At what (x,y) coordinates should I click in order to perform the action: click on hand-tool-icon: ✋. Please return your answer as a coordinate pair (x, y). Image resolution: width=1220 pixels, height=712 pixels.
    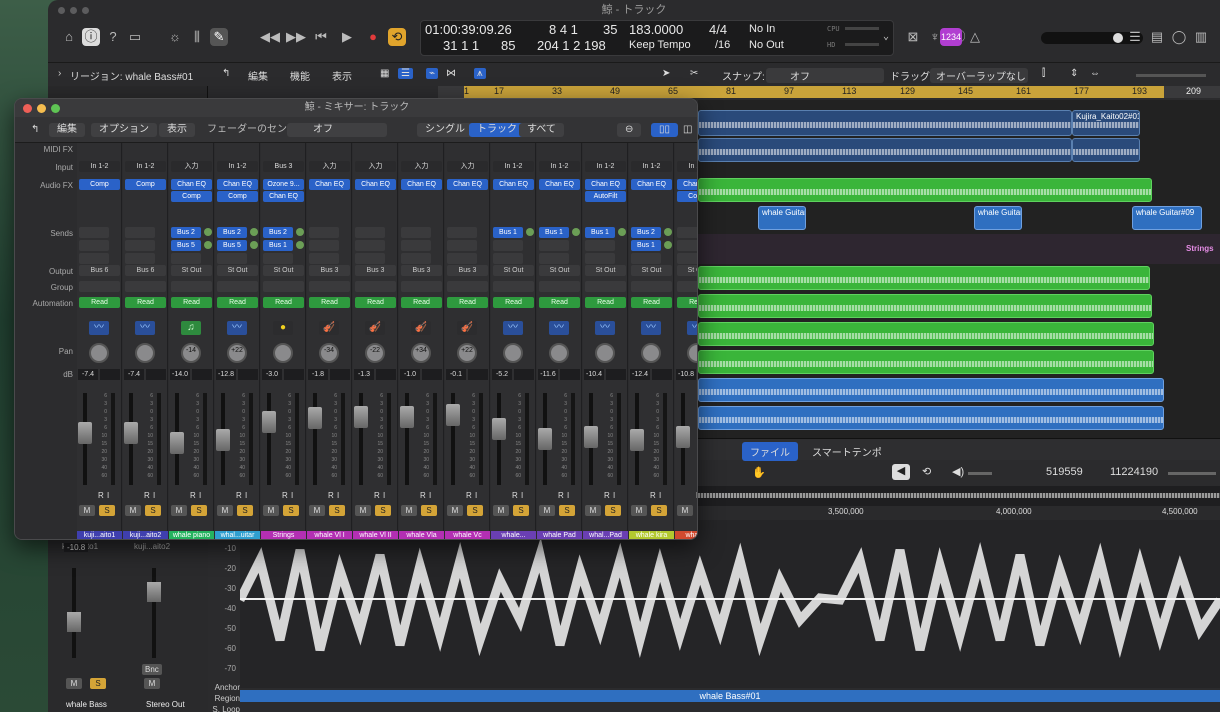
    Looking at the image, I should click on (759, 472).